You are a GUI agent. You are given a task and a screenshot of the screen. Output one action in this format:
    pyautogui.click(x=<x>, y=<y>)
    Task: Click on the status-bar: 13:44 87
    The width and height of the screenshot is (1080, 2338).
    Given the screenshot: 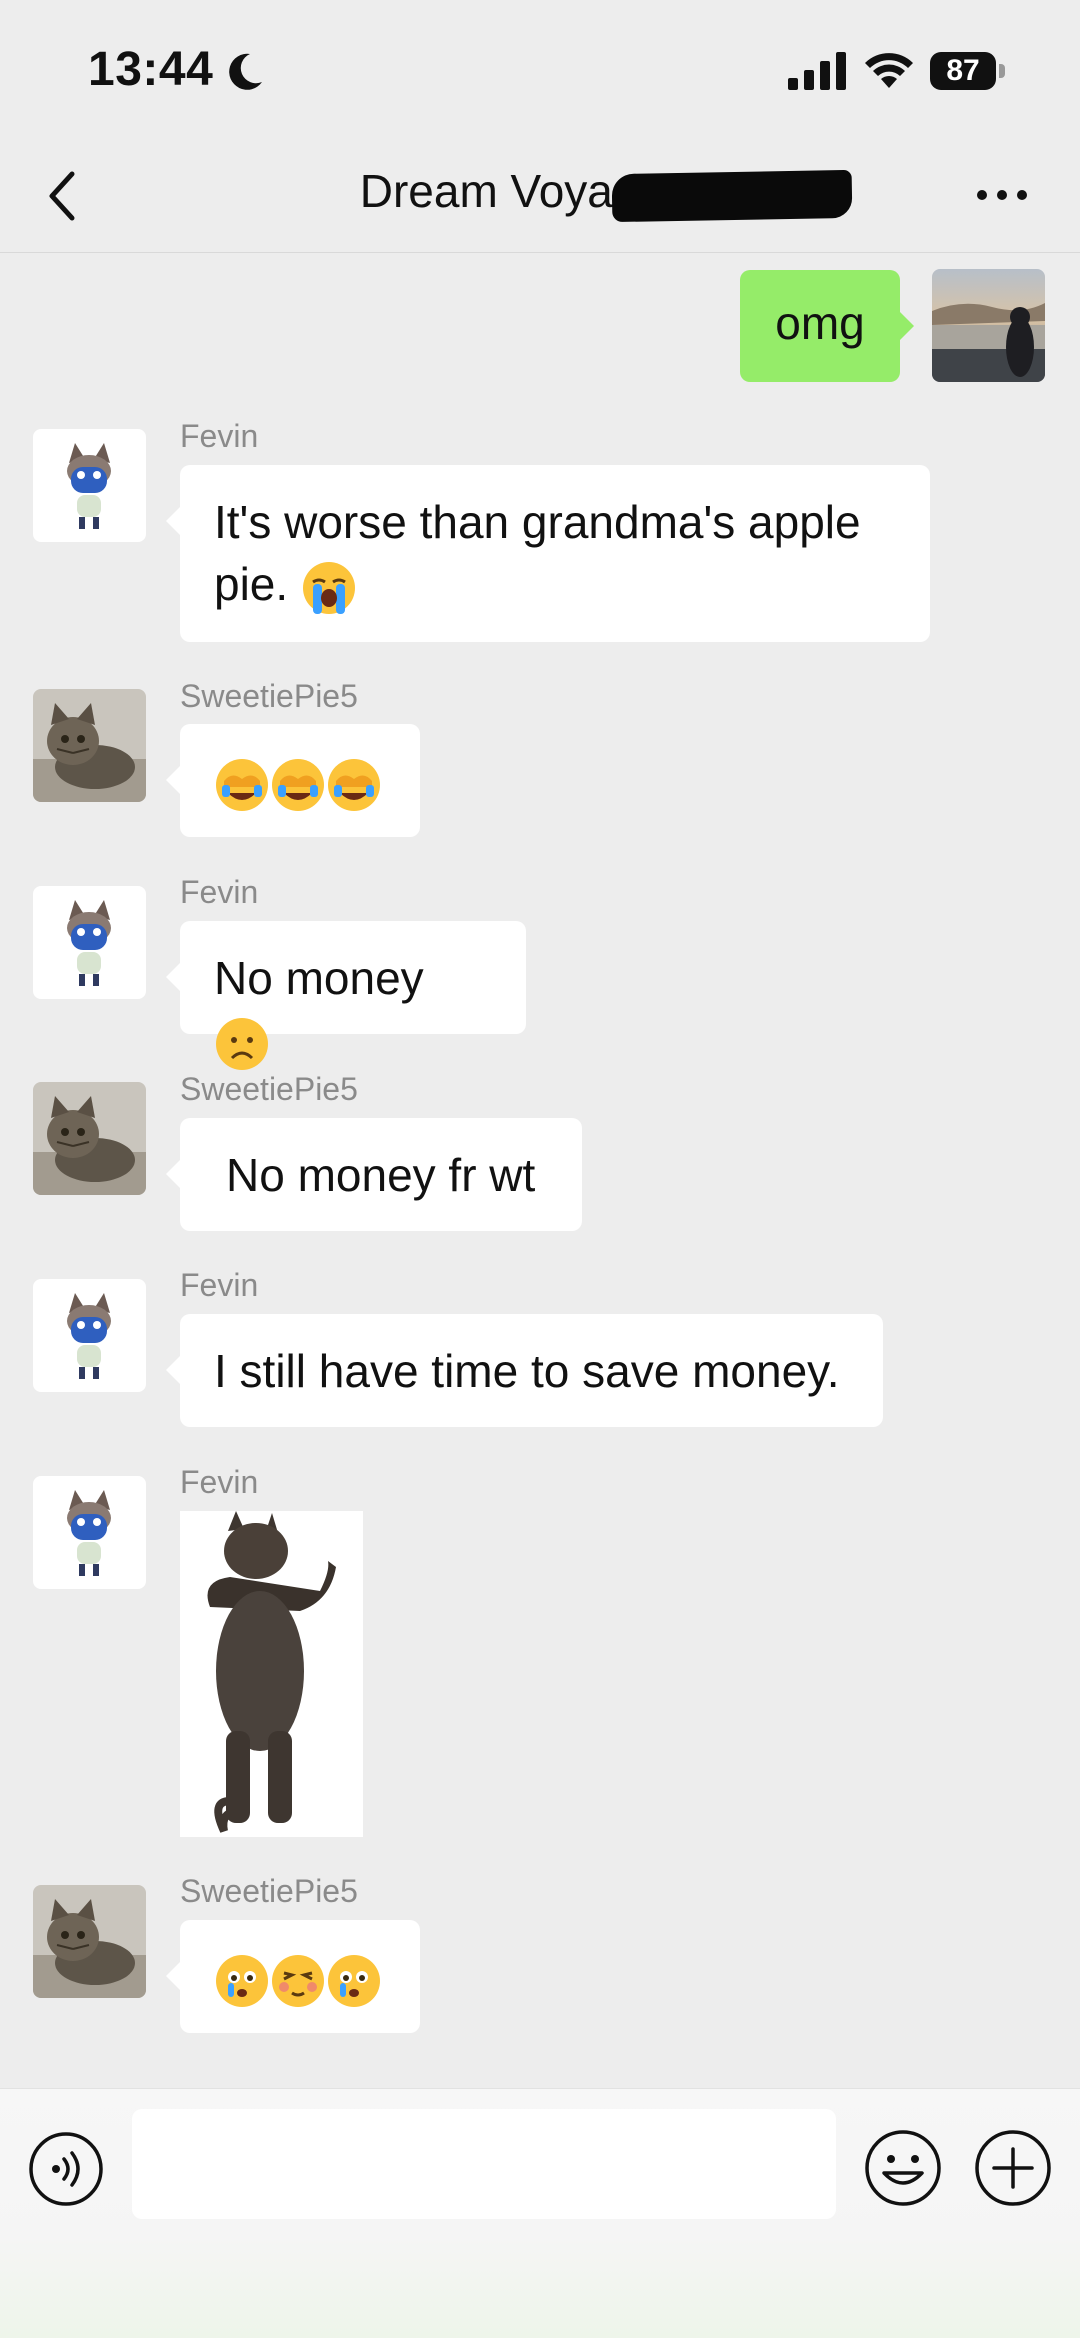 What is the action you would take?
    pyautogui.click(x=540, y=70)
    